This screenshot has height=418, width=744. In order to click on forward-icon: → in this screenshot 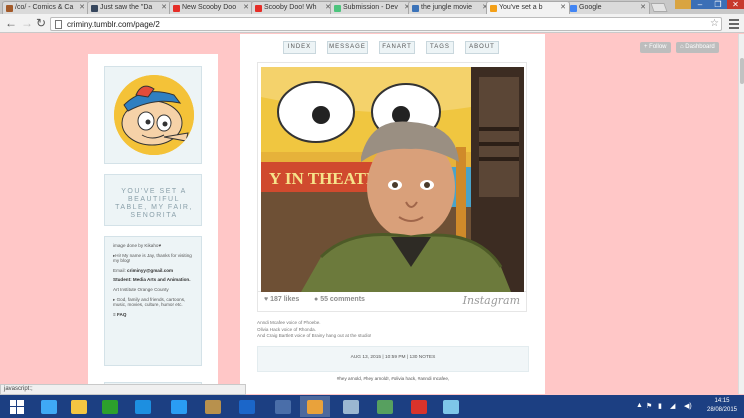, I will do `click(27, 23)`.